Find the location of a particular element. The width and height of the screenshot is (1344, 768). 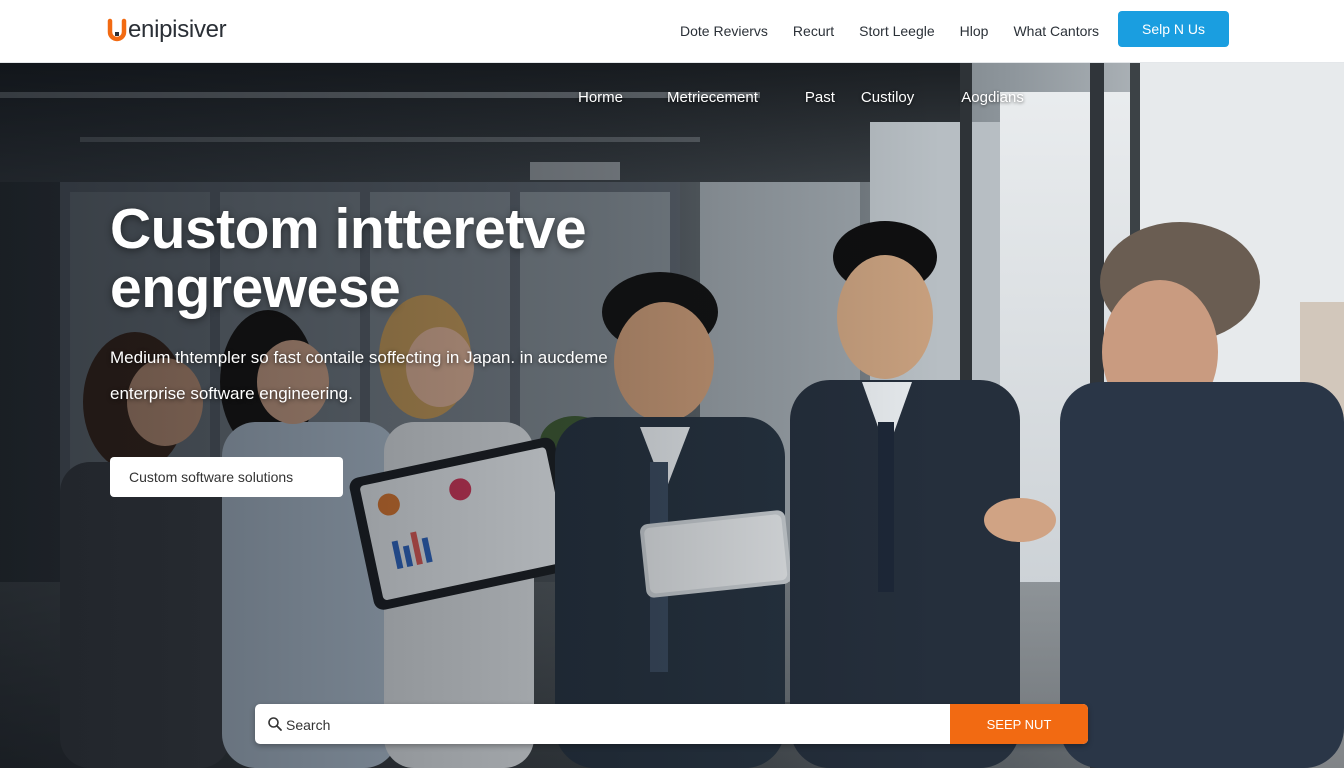

hero-nav-item: Past is located at coordinates (820, 97).